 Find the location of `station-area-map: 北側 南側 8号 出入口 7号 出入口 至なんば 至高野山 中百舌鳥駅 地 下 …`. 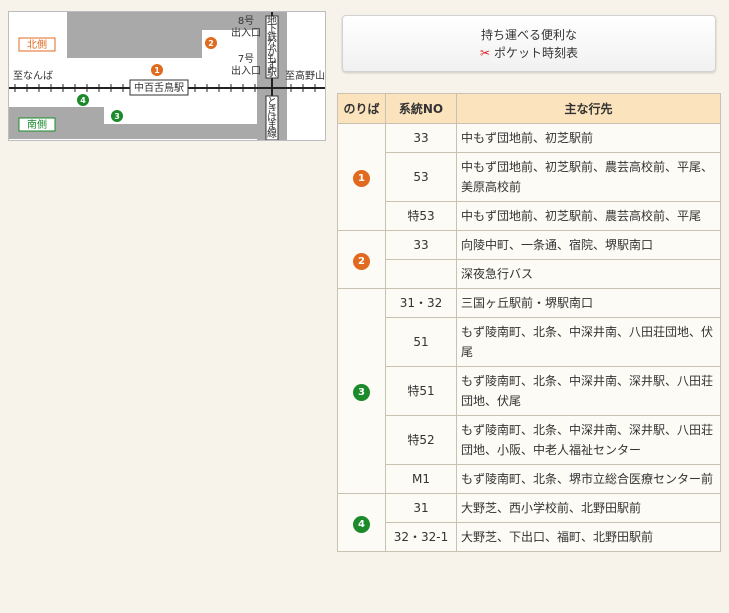

station-area-map: 北側 南側 8号 出入口 7号 出入口 至なんば 至高野山 中百舌鳥駅 地 下 … is located at coordinates (167, 76).